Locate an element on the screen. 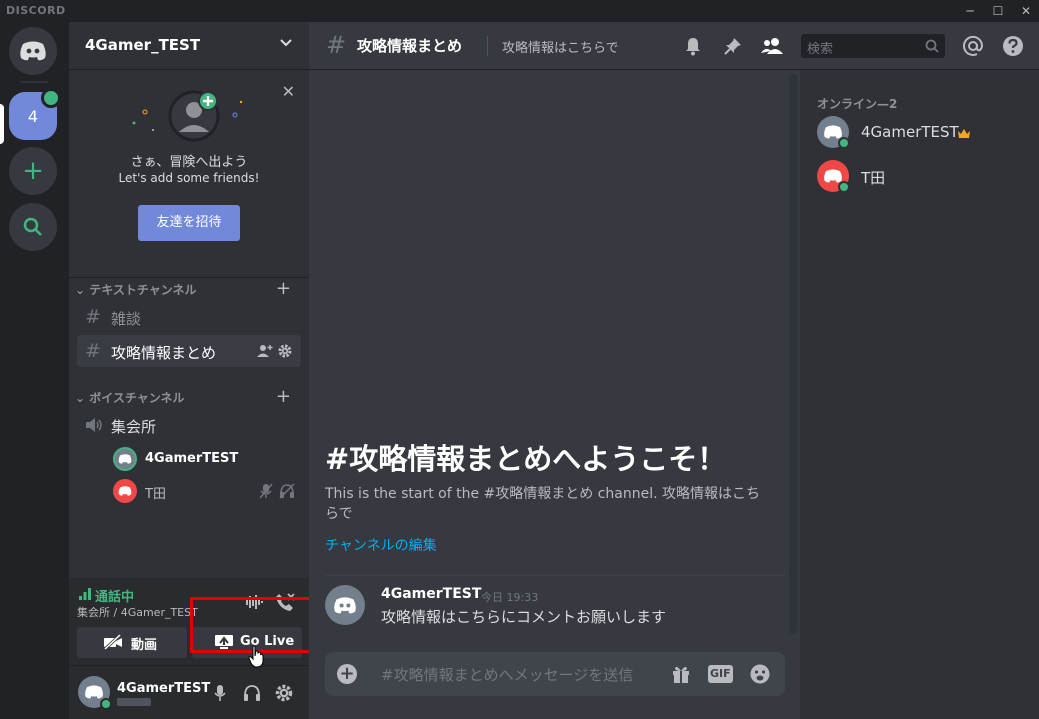 This screenshot has width=1039, height=719. add-server-button: + is located at coordinates (33, 171).